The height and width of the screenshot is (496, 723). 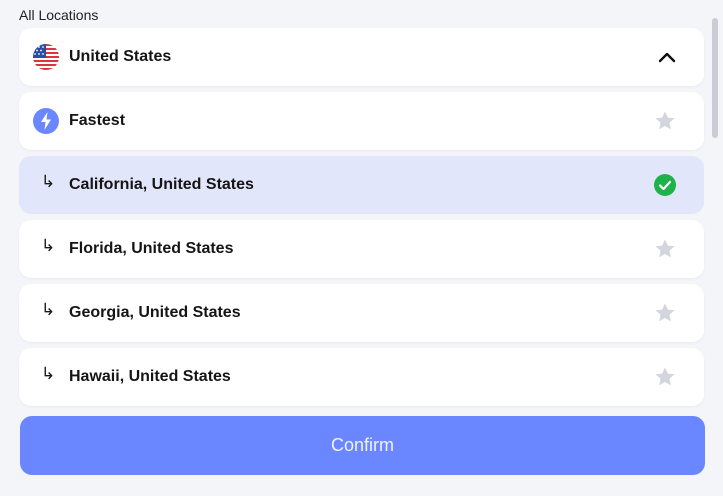 What do you see at coordinates (59, 15) in the screenshot?
I see `section-label-all-locations: All Locations` at bounding box center [59, 15].